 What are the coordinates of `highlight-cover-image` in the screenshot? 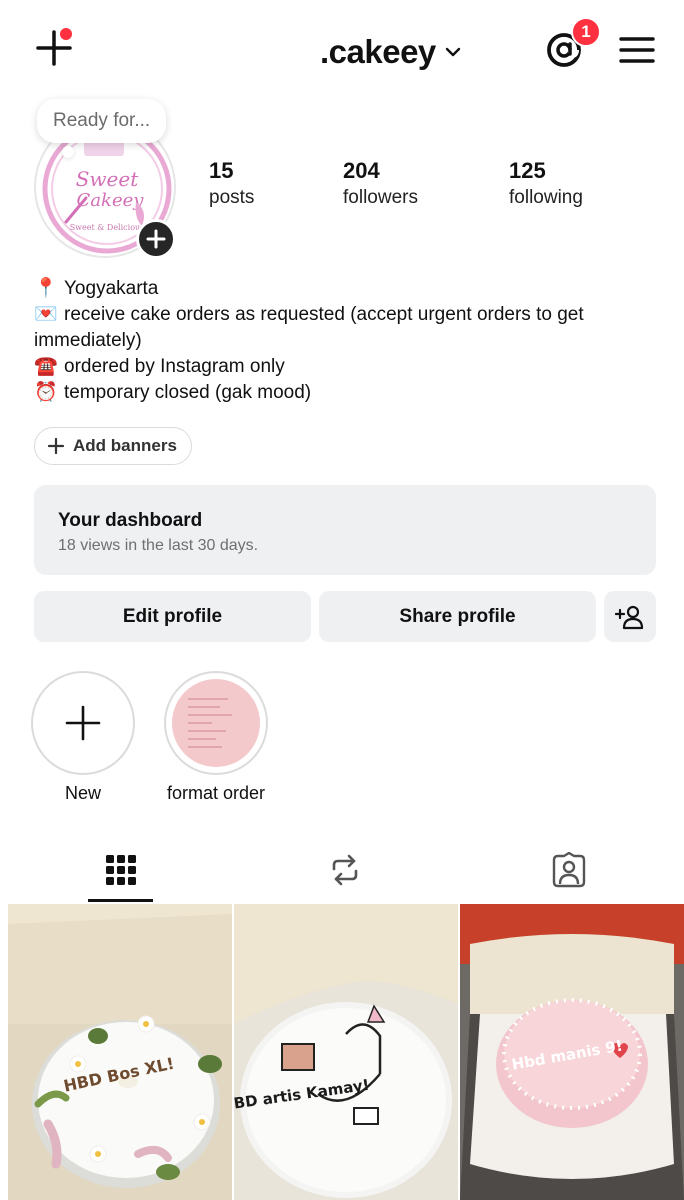 It's located at (216, 723).